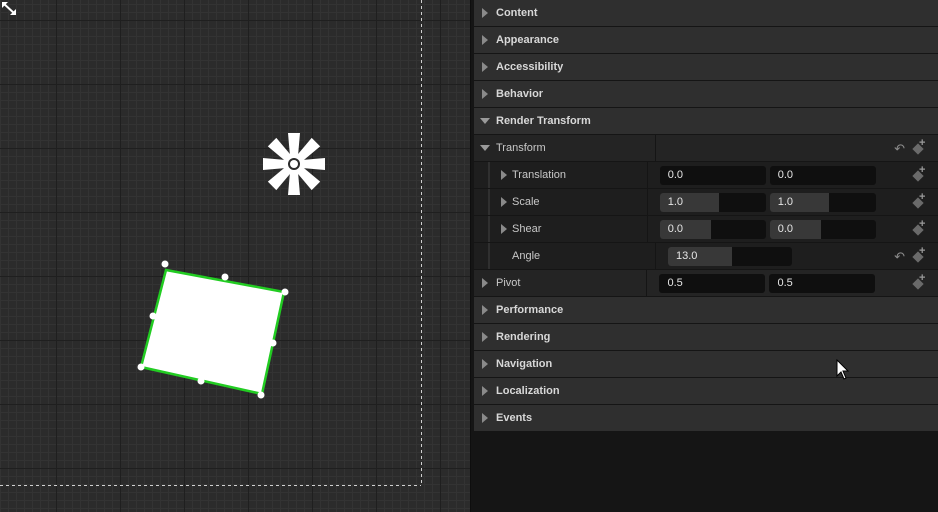  I want to click on category-behavior: Behavior, so click(706, 94).